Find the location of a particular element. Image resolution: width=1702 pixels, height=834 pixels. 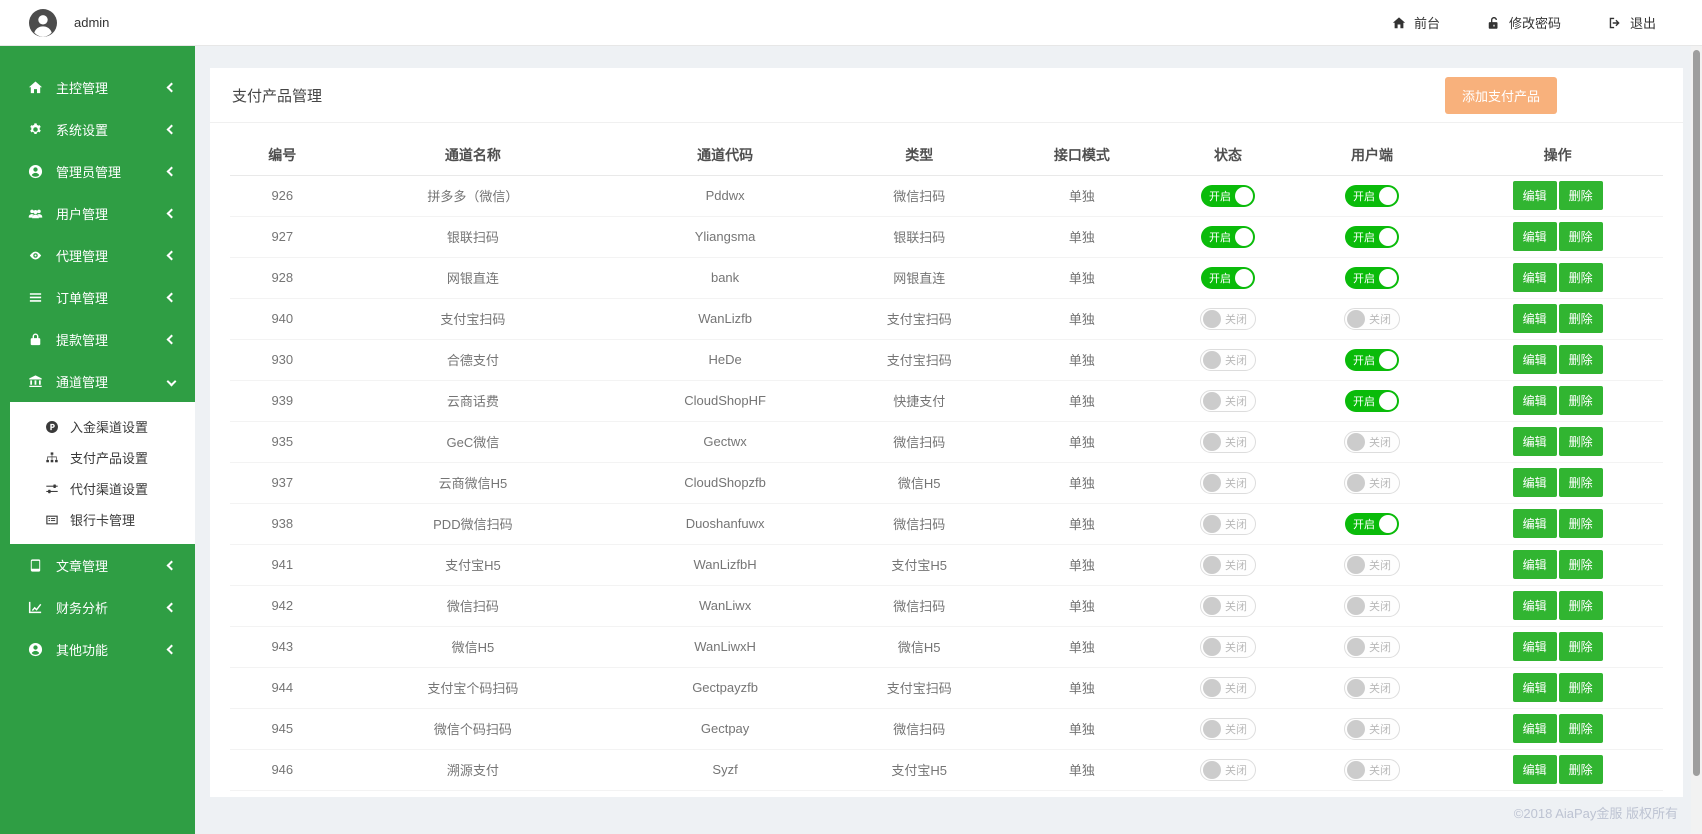

sidebar-item: 系统设置 is located at coordinates (97, 129).